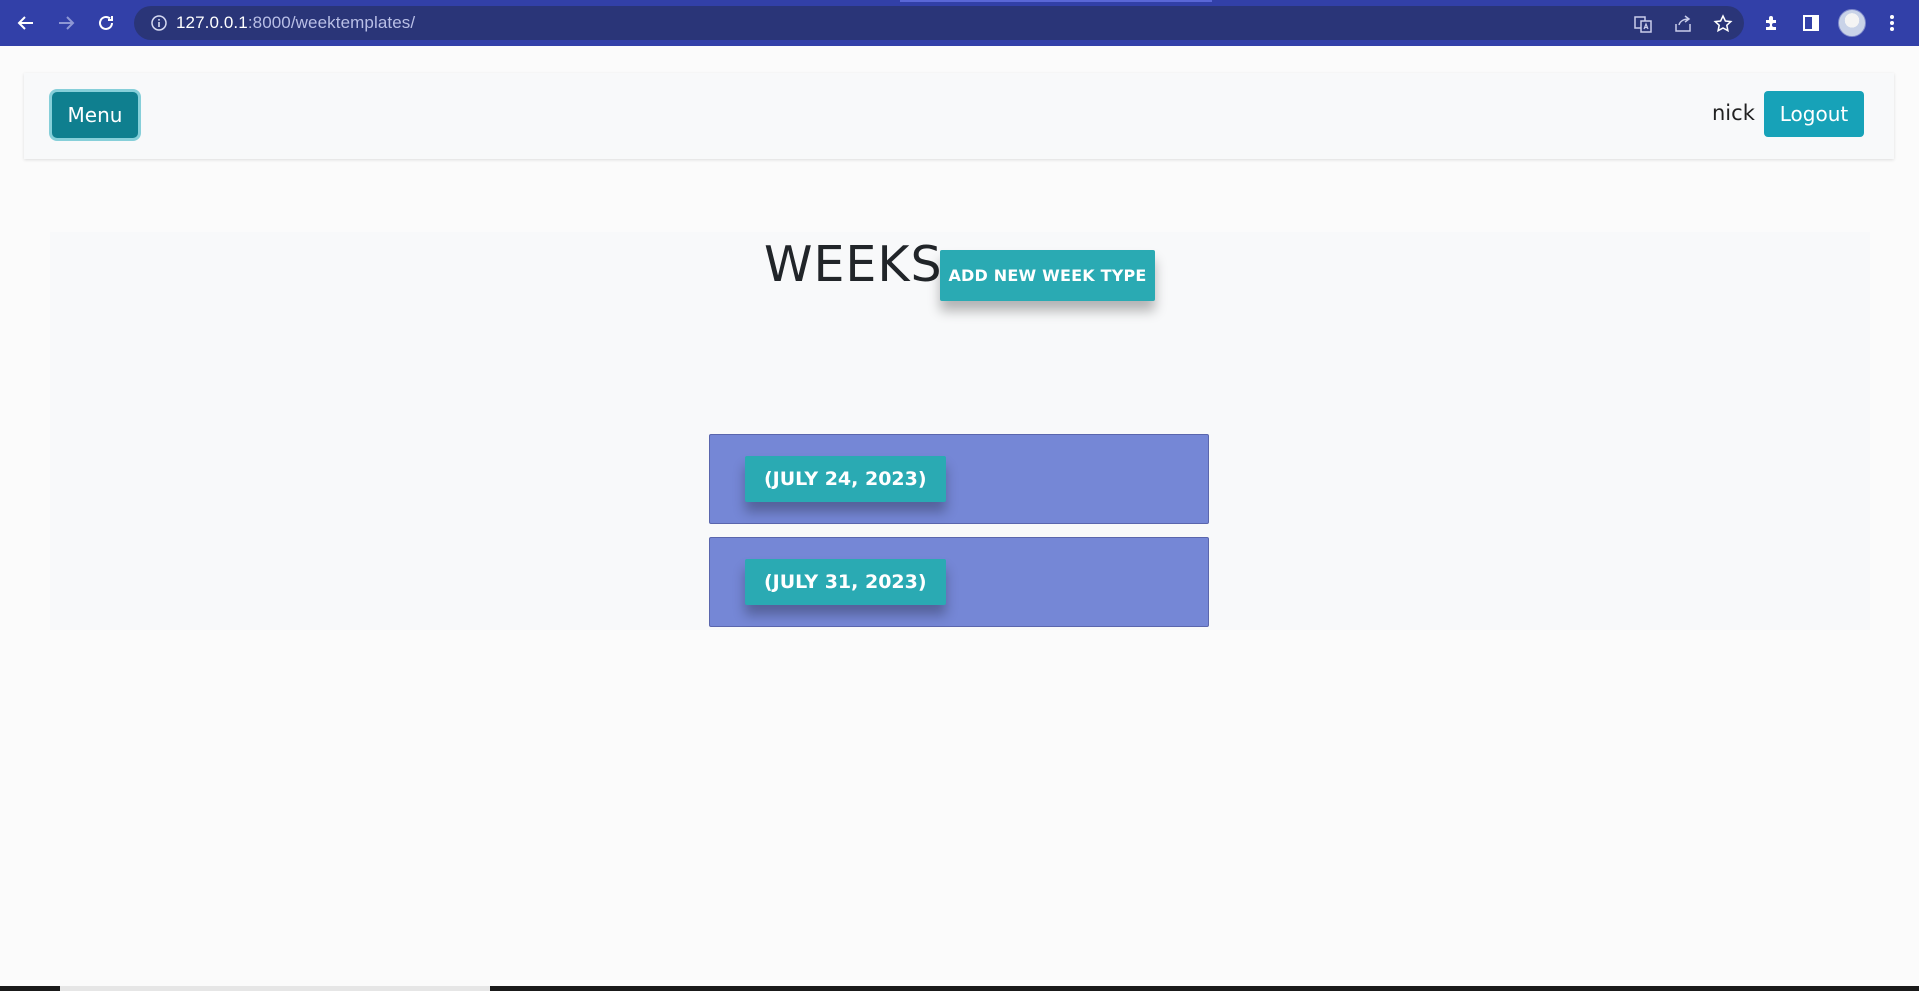 This screenshot has width=1919, height=991. What do you see at coordinates (959, 116) in the screenshot?
I see `app-navbar: Menu nick Logout` at bounding box center [959, 116].